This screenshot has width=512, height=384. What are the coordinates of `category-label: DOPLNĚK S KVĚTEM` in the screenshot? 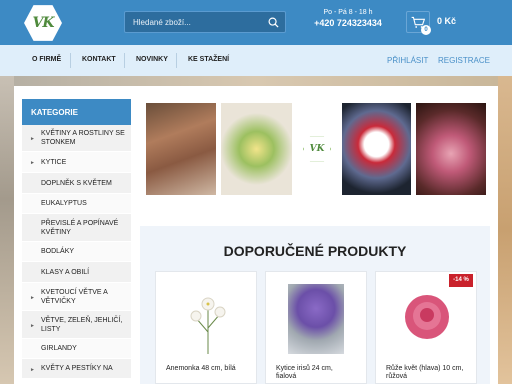 It's located at (76, 183).